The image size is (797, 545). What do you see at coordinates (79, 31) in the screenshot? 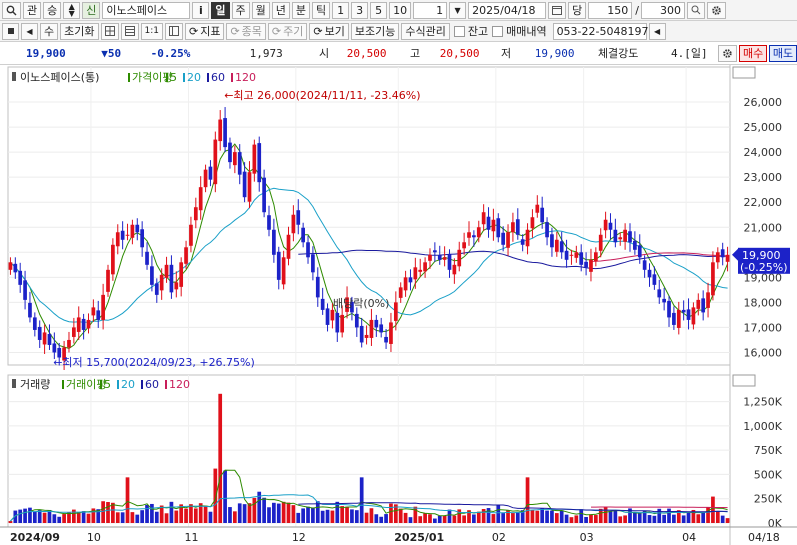
I see `reset-button: 초기화` at bounding box center [79, 31].